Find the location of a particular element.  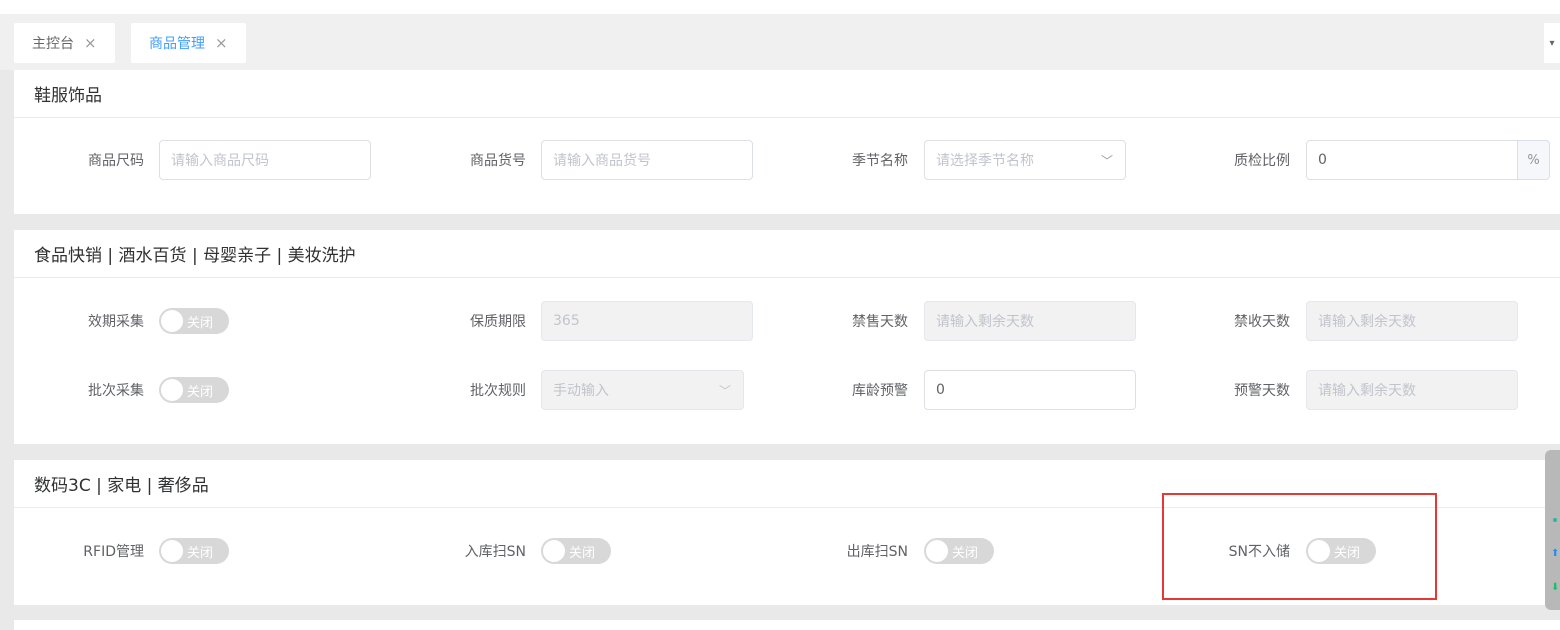

warn-days-input: 请输入剩余天数 is located at coordinates (1412, 390).